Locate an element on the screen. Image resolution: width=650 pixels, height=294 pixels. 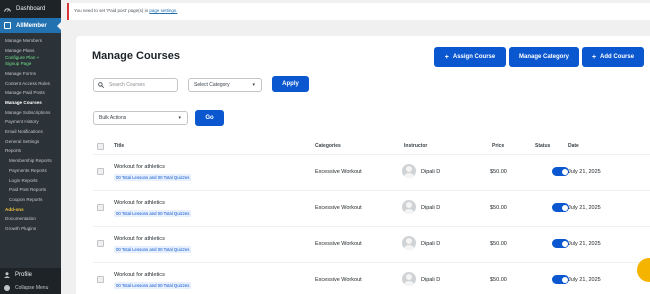
bulk-actions-select: Bulk Actions ▾ is located at coordinates (140, 118).